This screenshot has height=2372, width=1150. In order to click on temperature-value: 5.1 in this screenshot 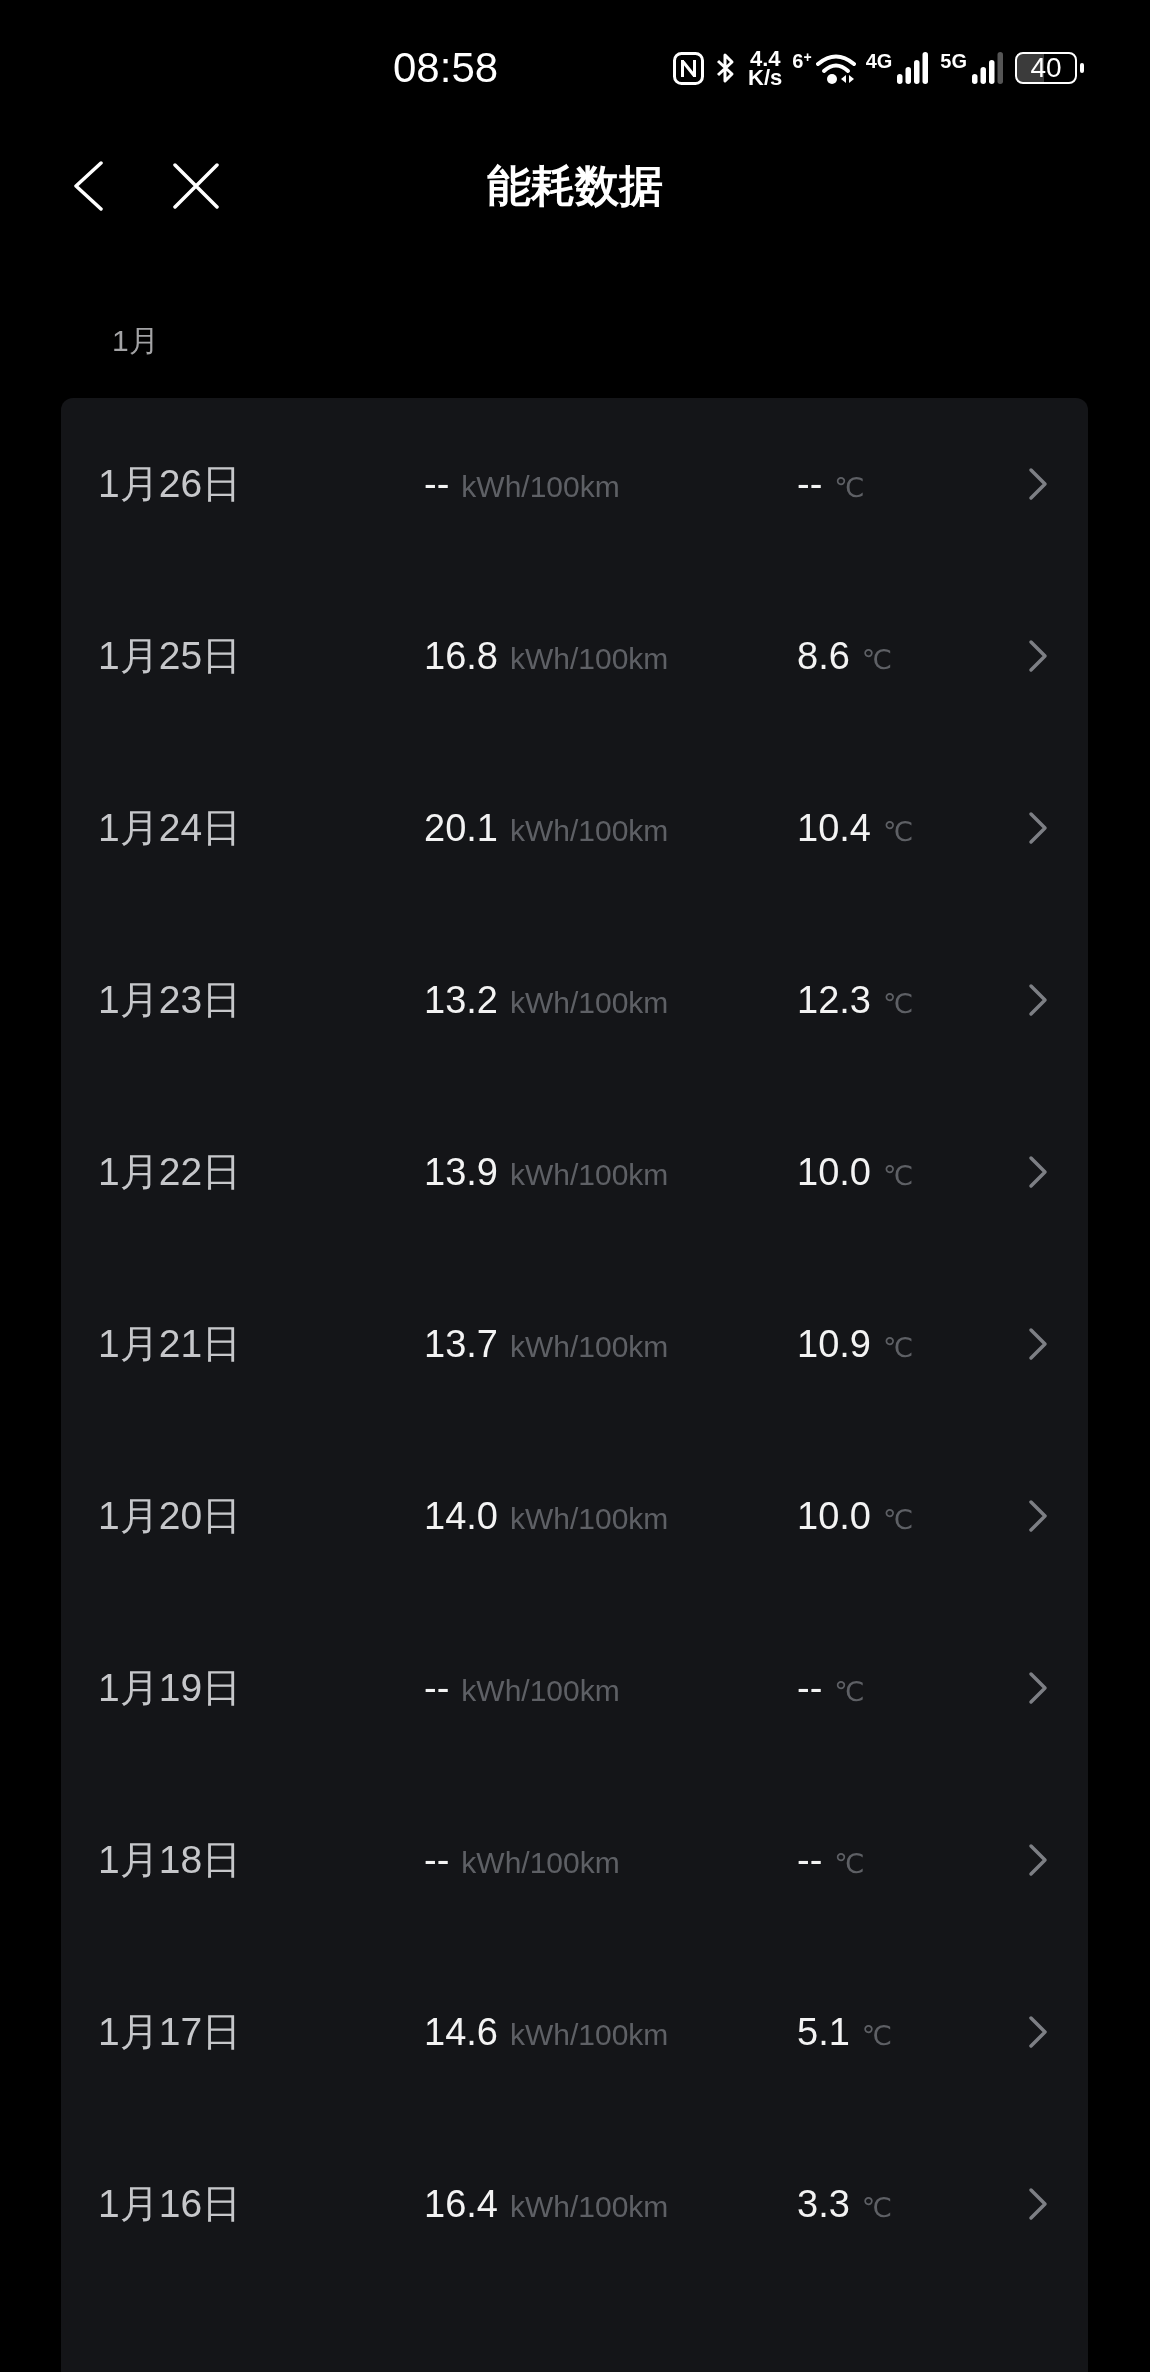, I will do `click(823, 2032)`.